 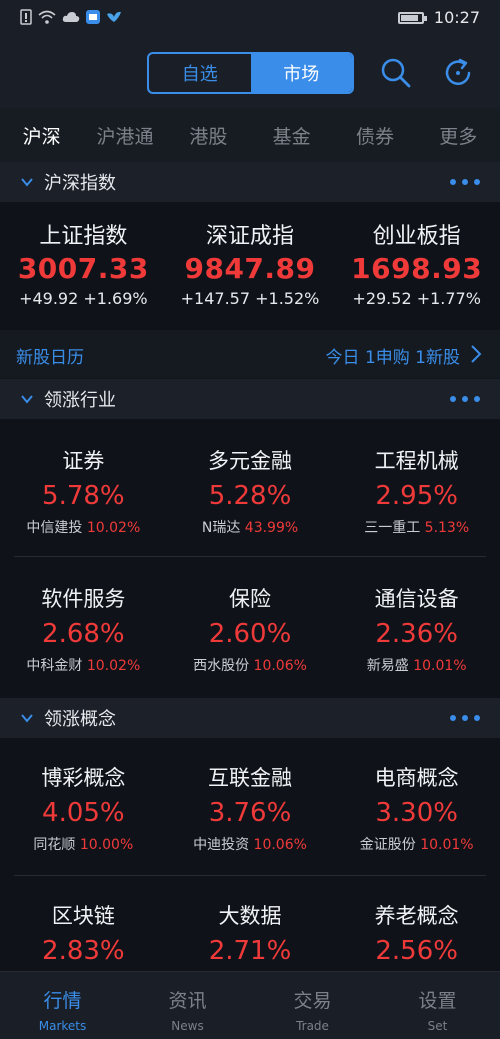 I want to click on divider, so click(x=250, y=556).